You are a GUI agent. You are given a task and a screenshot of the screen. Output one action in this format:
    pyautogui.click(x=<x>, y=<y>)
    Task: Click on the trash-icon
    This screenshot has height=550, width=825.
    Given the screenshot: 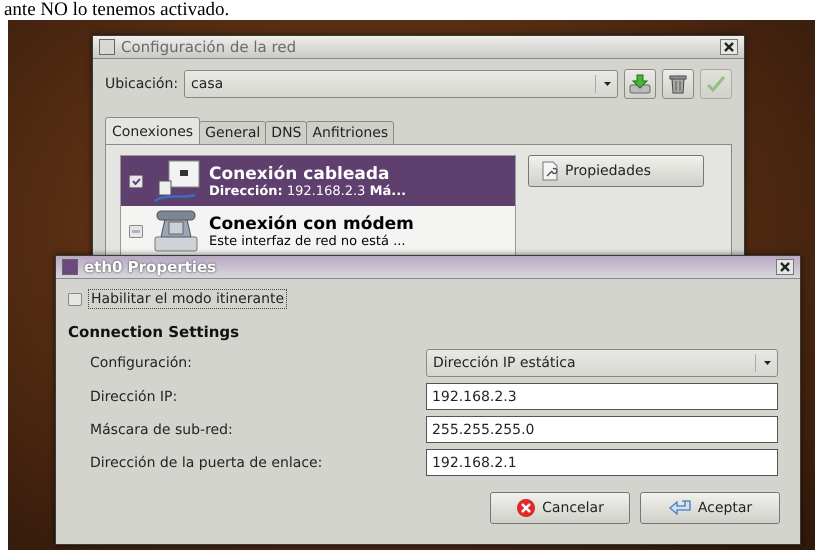 What is the action you would take?
    pyautogui.click(x=678, y=84)
    